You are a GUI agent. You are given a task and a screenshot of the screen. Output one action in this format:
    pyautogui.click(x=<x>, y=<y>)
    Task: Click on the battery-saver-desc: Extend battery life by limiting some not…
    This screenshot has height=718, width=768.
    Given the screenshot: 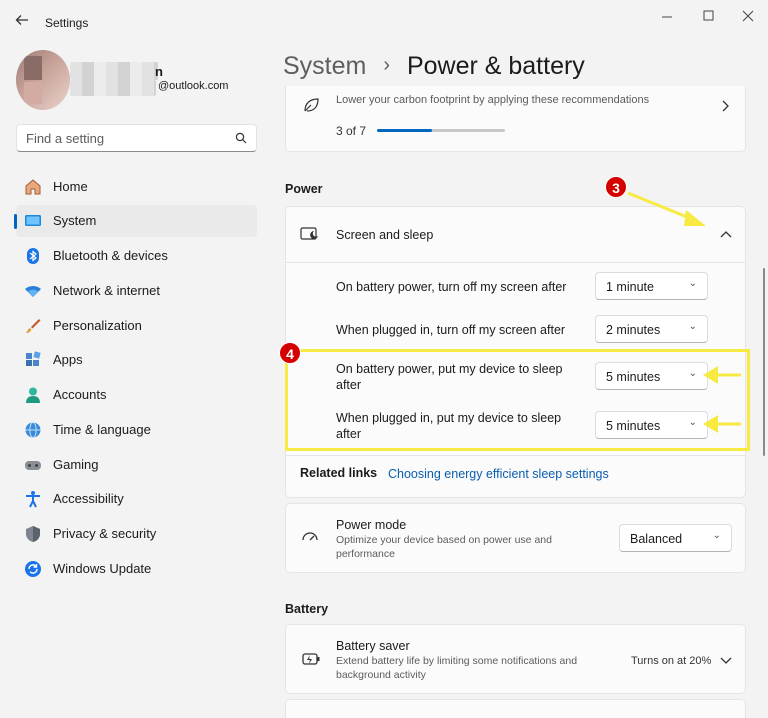 What is the action you would take?
    pyautogui.click(x=457, y=668)
    